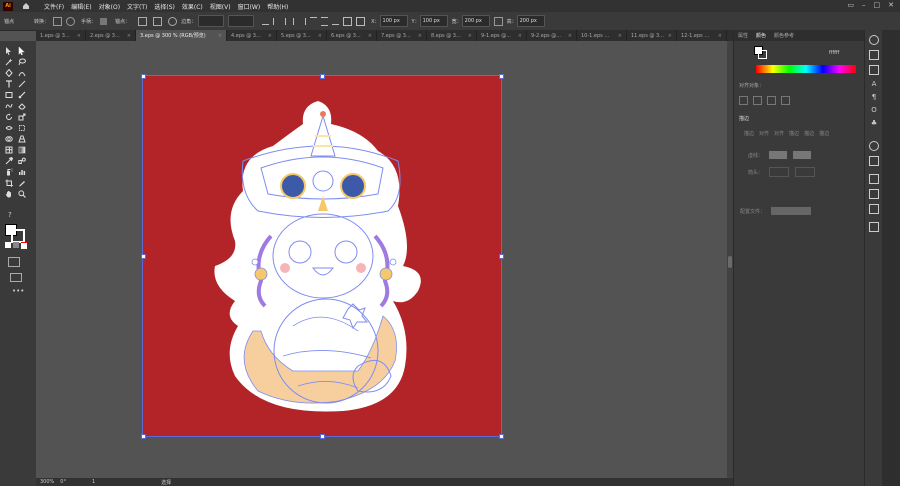 Image resolution: width=900 pixels, height=486 pixels. I want to click on w-input: 200 px, so click(475, 21).